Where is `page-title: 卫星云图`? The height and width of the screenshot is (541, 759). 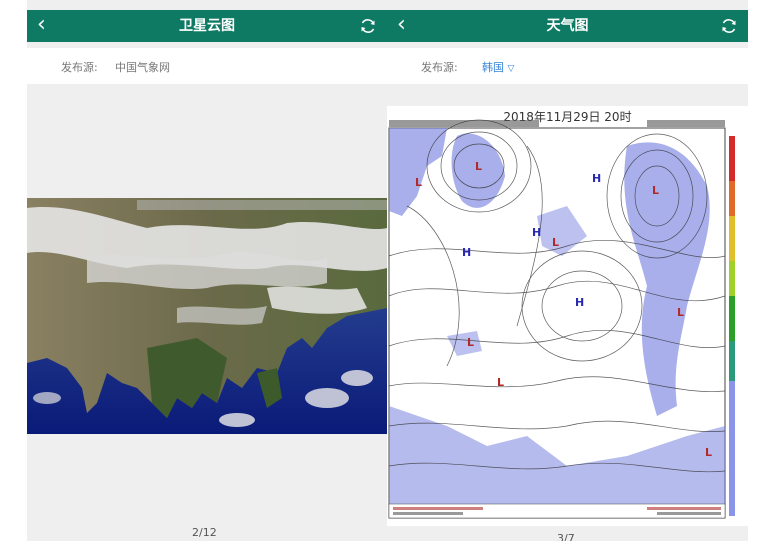
page-title: 卫星云图 is located at coordinates (207, 26).